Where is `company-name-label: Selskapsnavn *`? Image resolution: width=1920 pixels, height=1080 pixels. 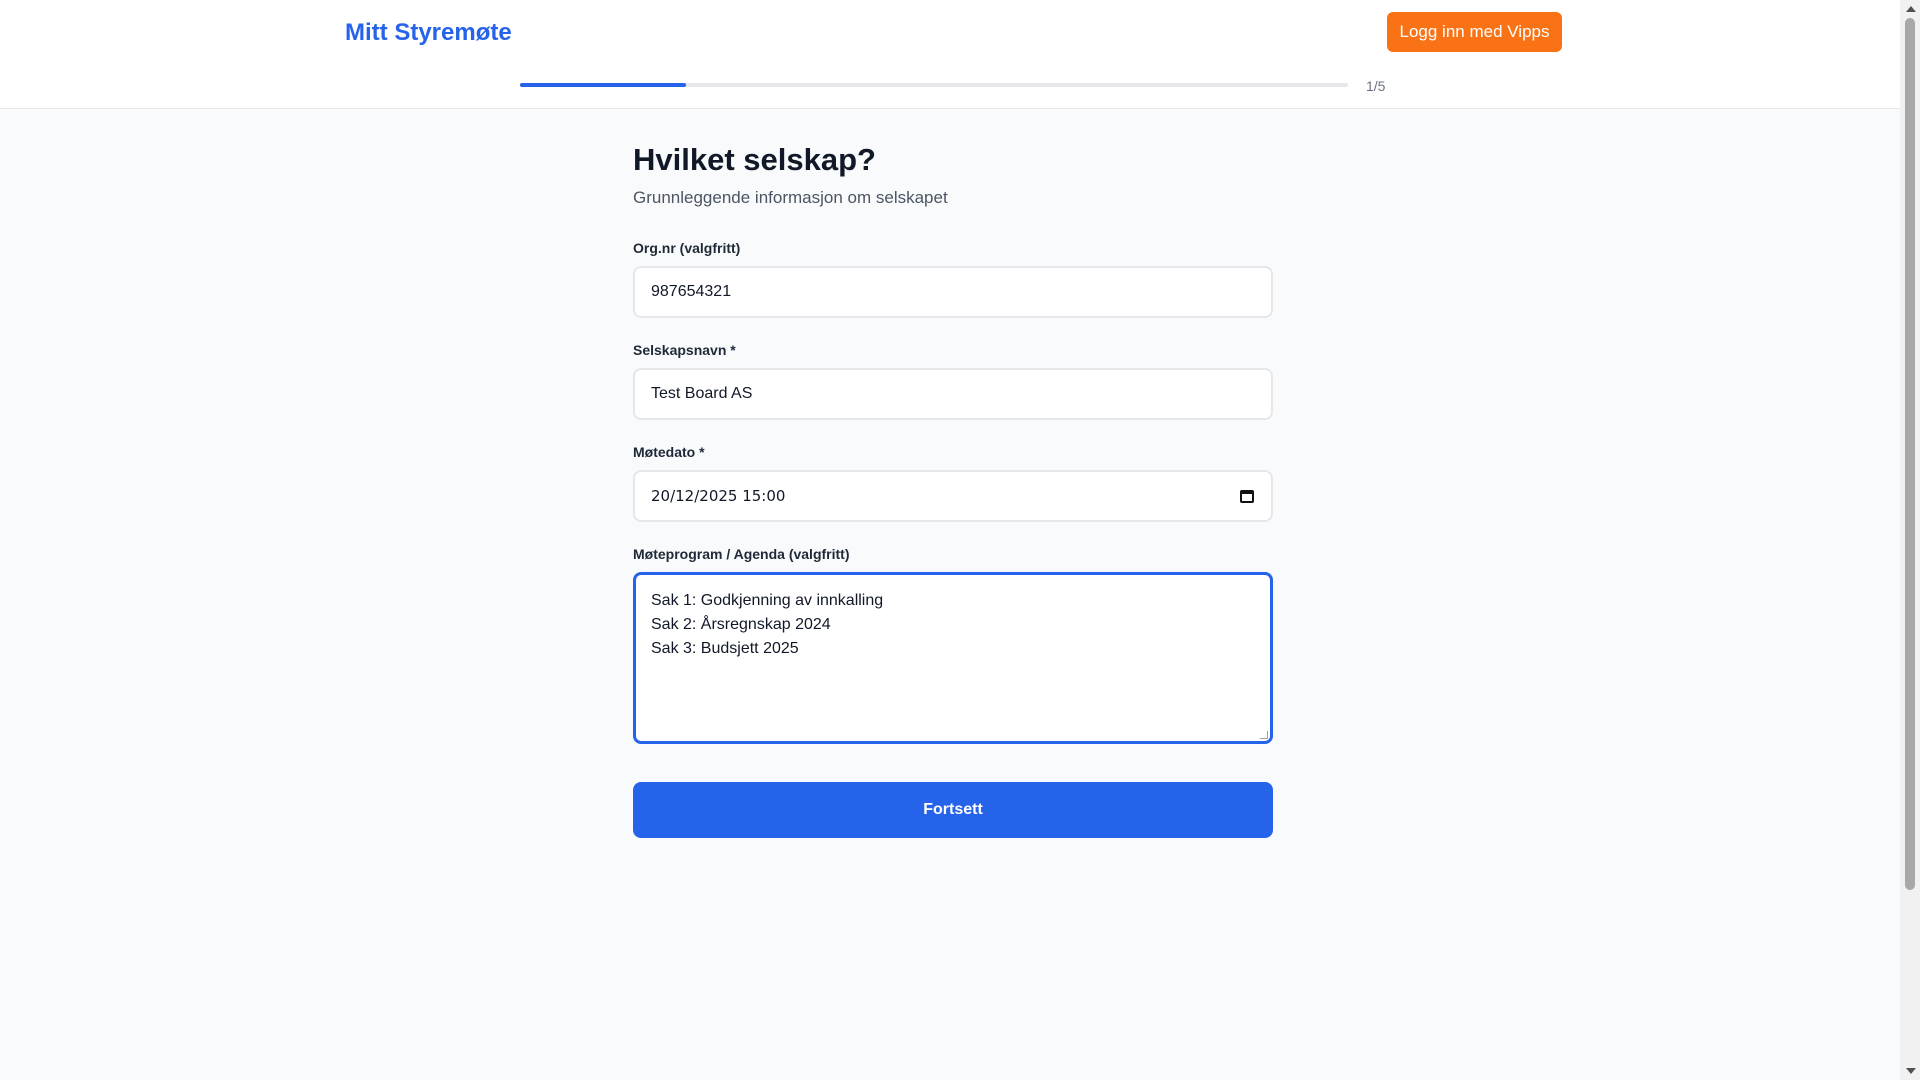 company-name-label: Selskapsnavn * is located at coordinates (684, 350).